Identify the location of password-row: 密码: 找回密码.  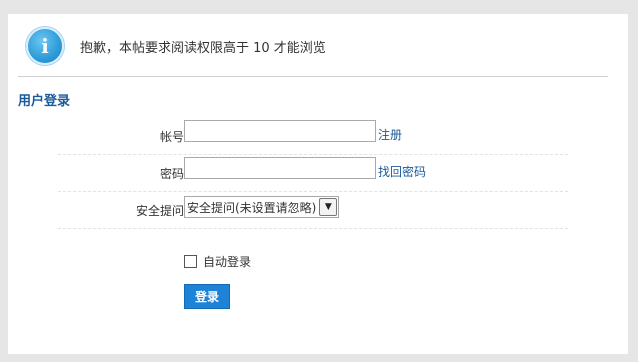
(313, 173).